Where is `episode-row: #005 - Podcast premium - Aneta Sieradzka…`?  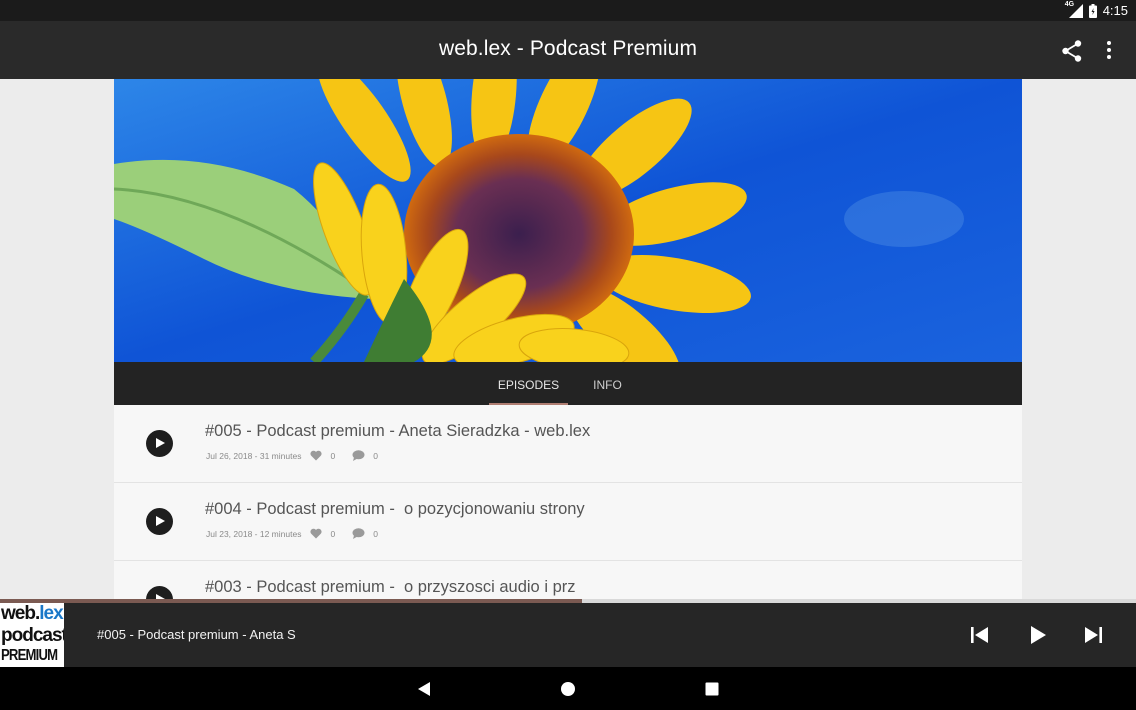
episode-row: #005 - Podcast premium - Aneta Sieradzka… is located at coordinates (568, 444).